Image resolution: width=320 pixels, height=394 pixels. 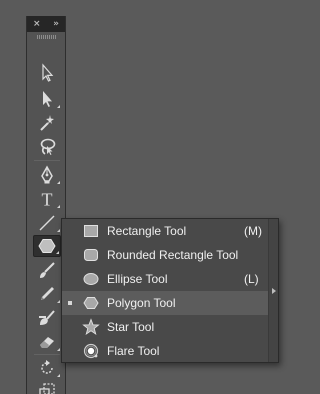 I want to click on flyout-item-polygon-tool: Polygon Tool, so click(x=165, y=303).